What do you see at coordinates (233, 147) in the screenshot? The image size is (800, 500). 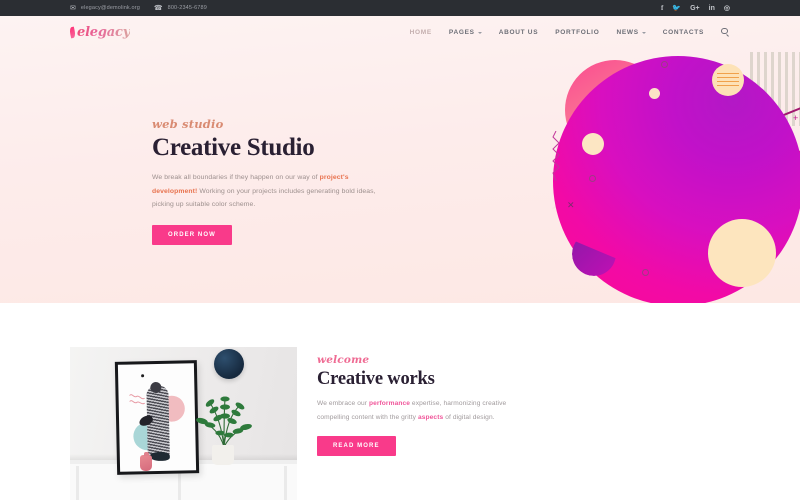 I see `hero-title: Creative Studio` at bounding box center [233, 147].